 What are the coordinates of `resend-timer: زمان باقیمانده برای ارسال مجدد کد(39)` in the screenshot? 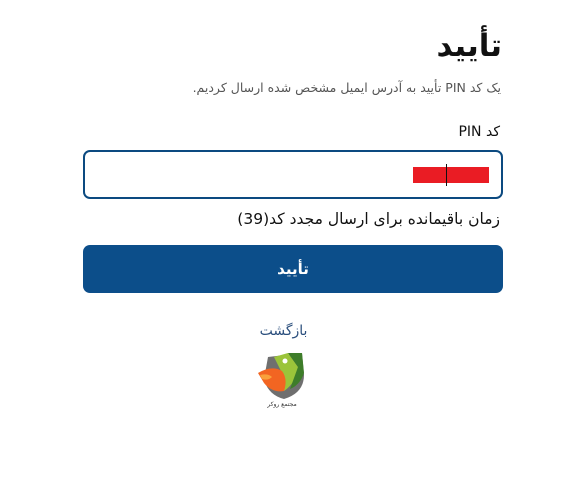 It's located at (368, 219).